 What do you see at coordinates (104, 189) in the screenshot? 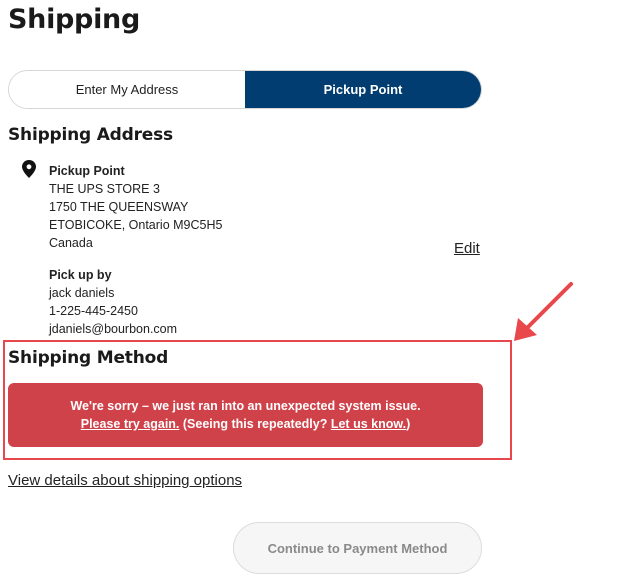
I see `store-name: THE UPS STORE 3` at bounding box center [104, 189].